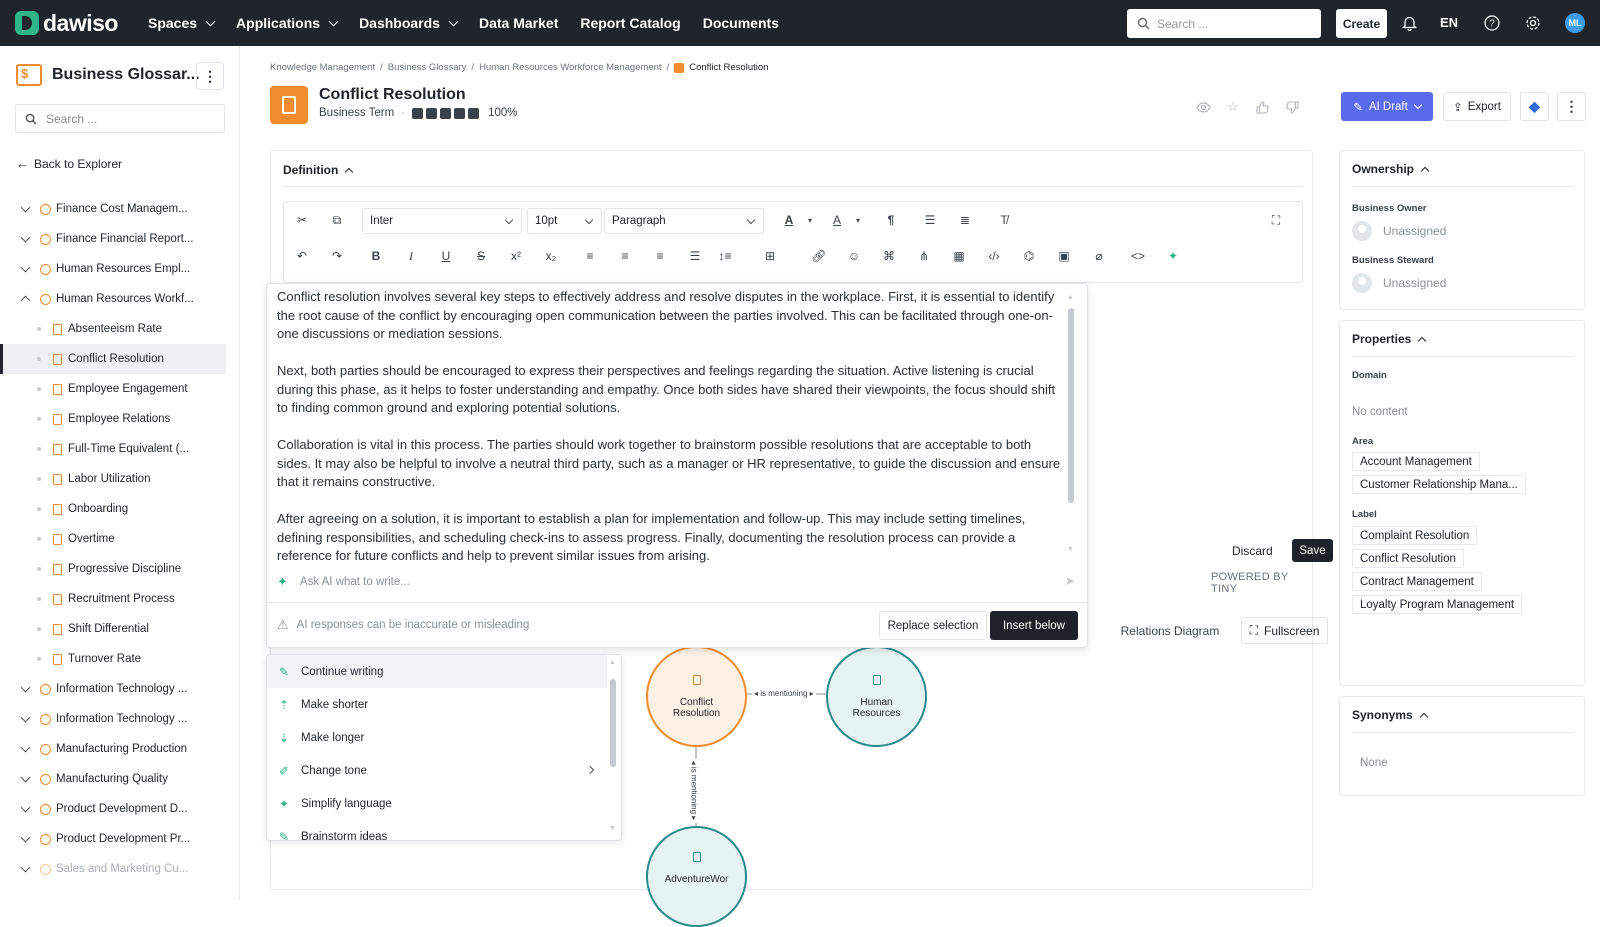 The width and height of the screenshot is (1600, 927). What do you see at coordinates (837, 220) in the screenshot?
I see `highlight-color-icon: A` at bounding box center [837, 220].